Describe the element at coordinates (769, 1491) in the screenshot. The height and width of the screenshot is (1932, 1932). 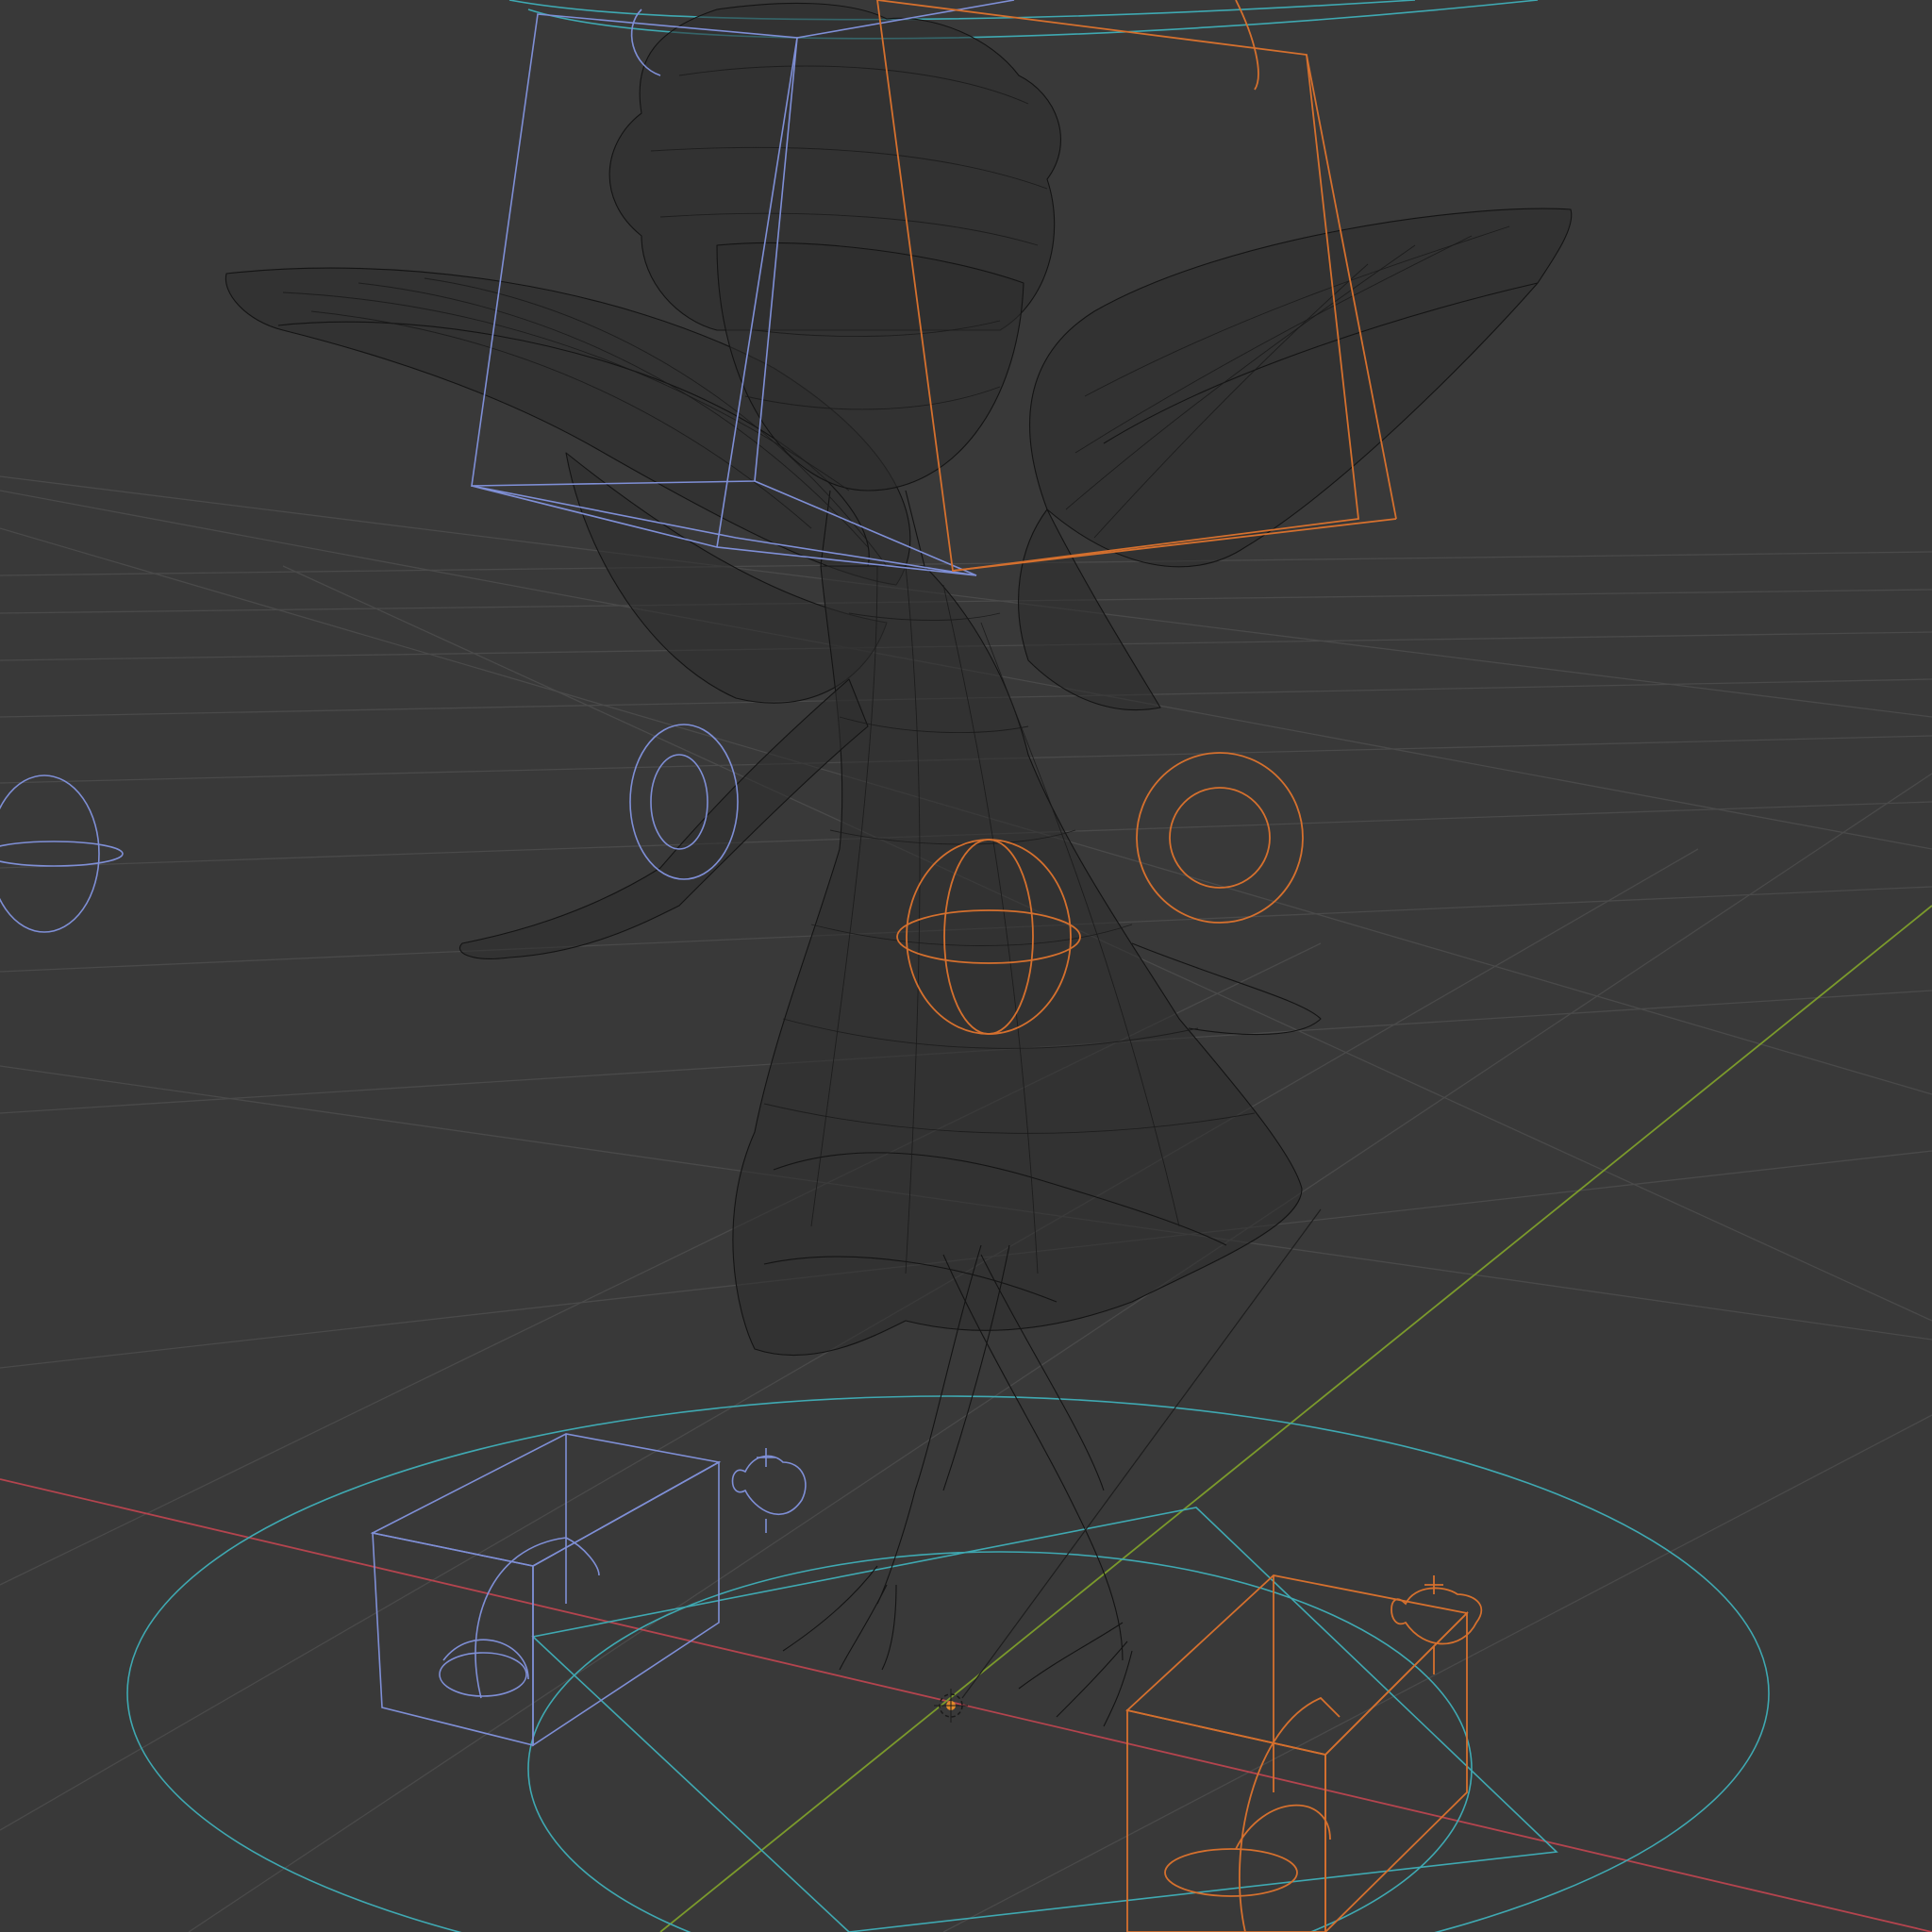
I see `left-heel-bone-shape` at that location.